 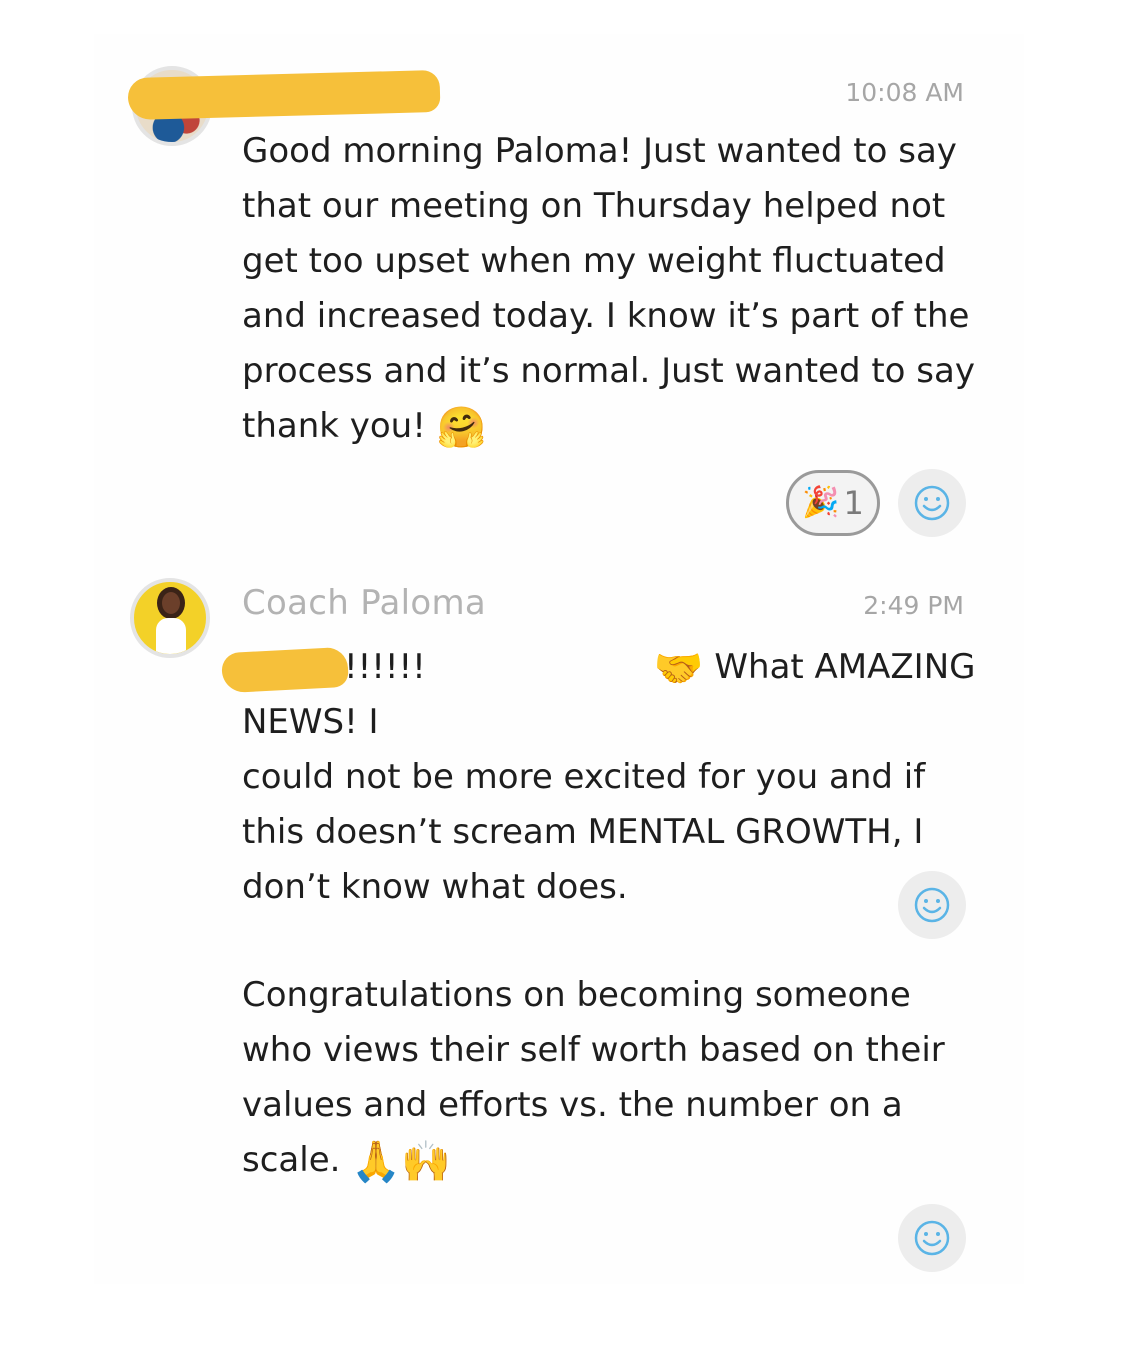 I want to click on hugging-face-emoji: 🤗, so click(x=461, y=427).